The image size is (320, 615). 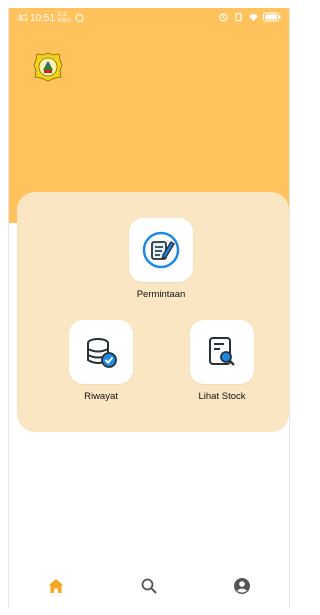 I want to click on menu-label-permintaan: Permintaan, so click(x=161, y=294).